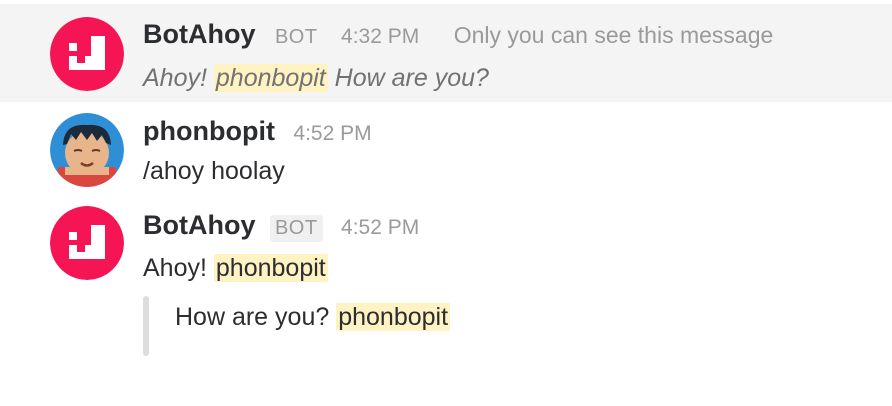 This screenshot has width=892, height=406. I want to click on message-body: /ahoy hoolay, so click(214, 171).